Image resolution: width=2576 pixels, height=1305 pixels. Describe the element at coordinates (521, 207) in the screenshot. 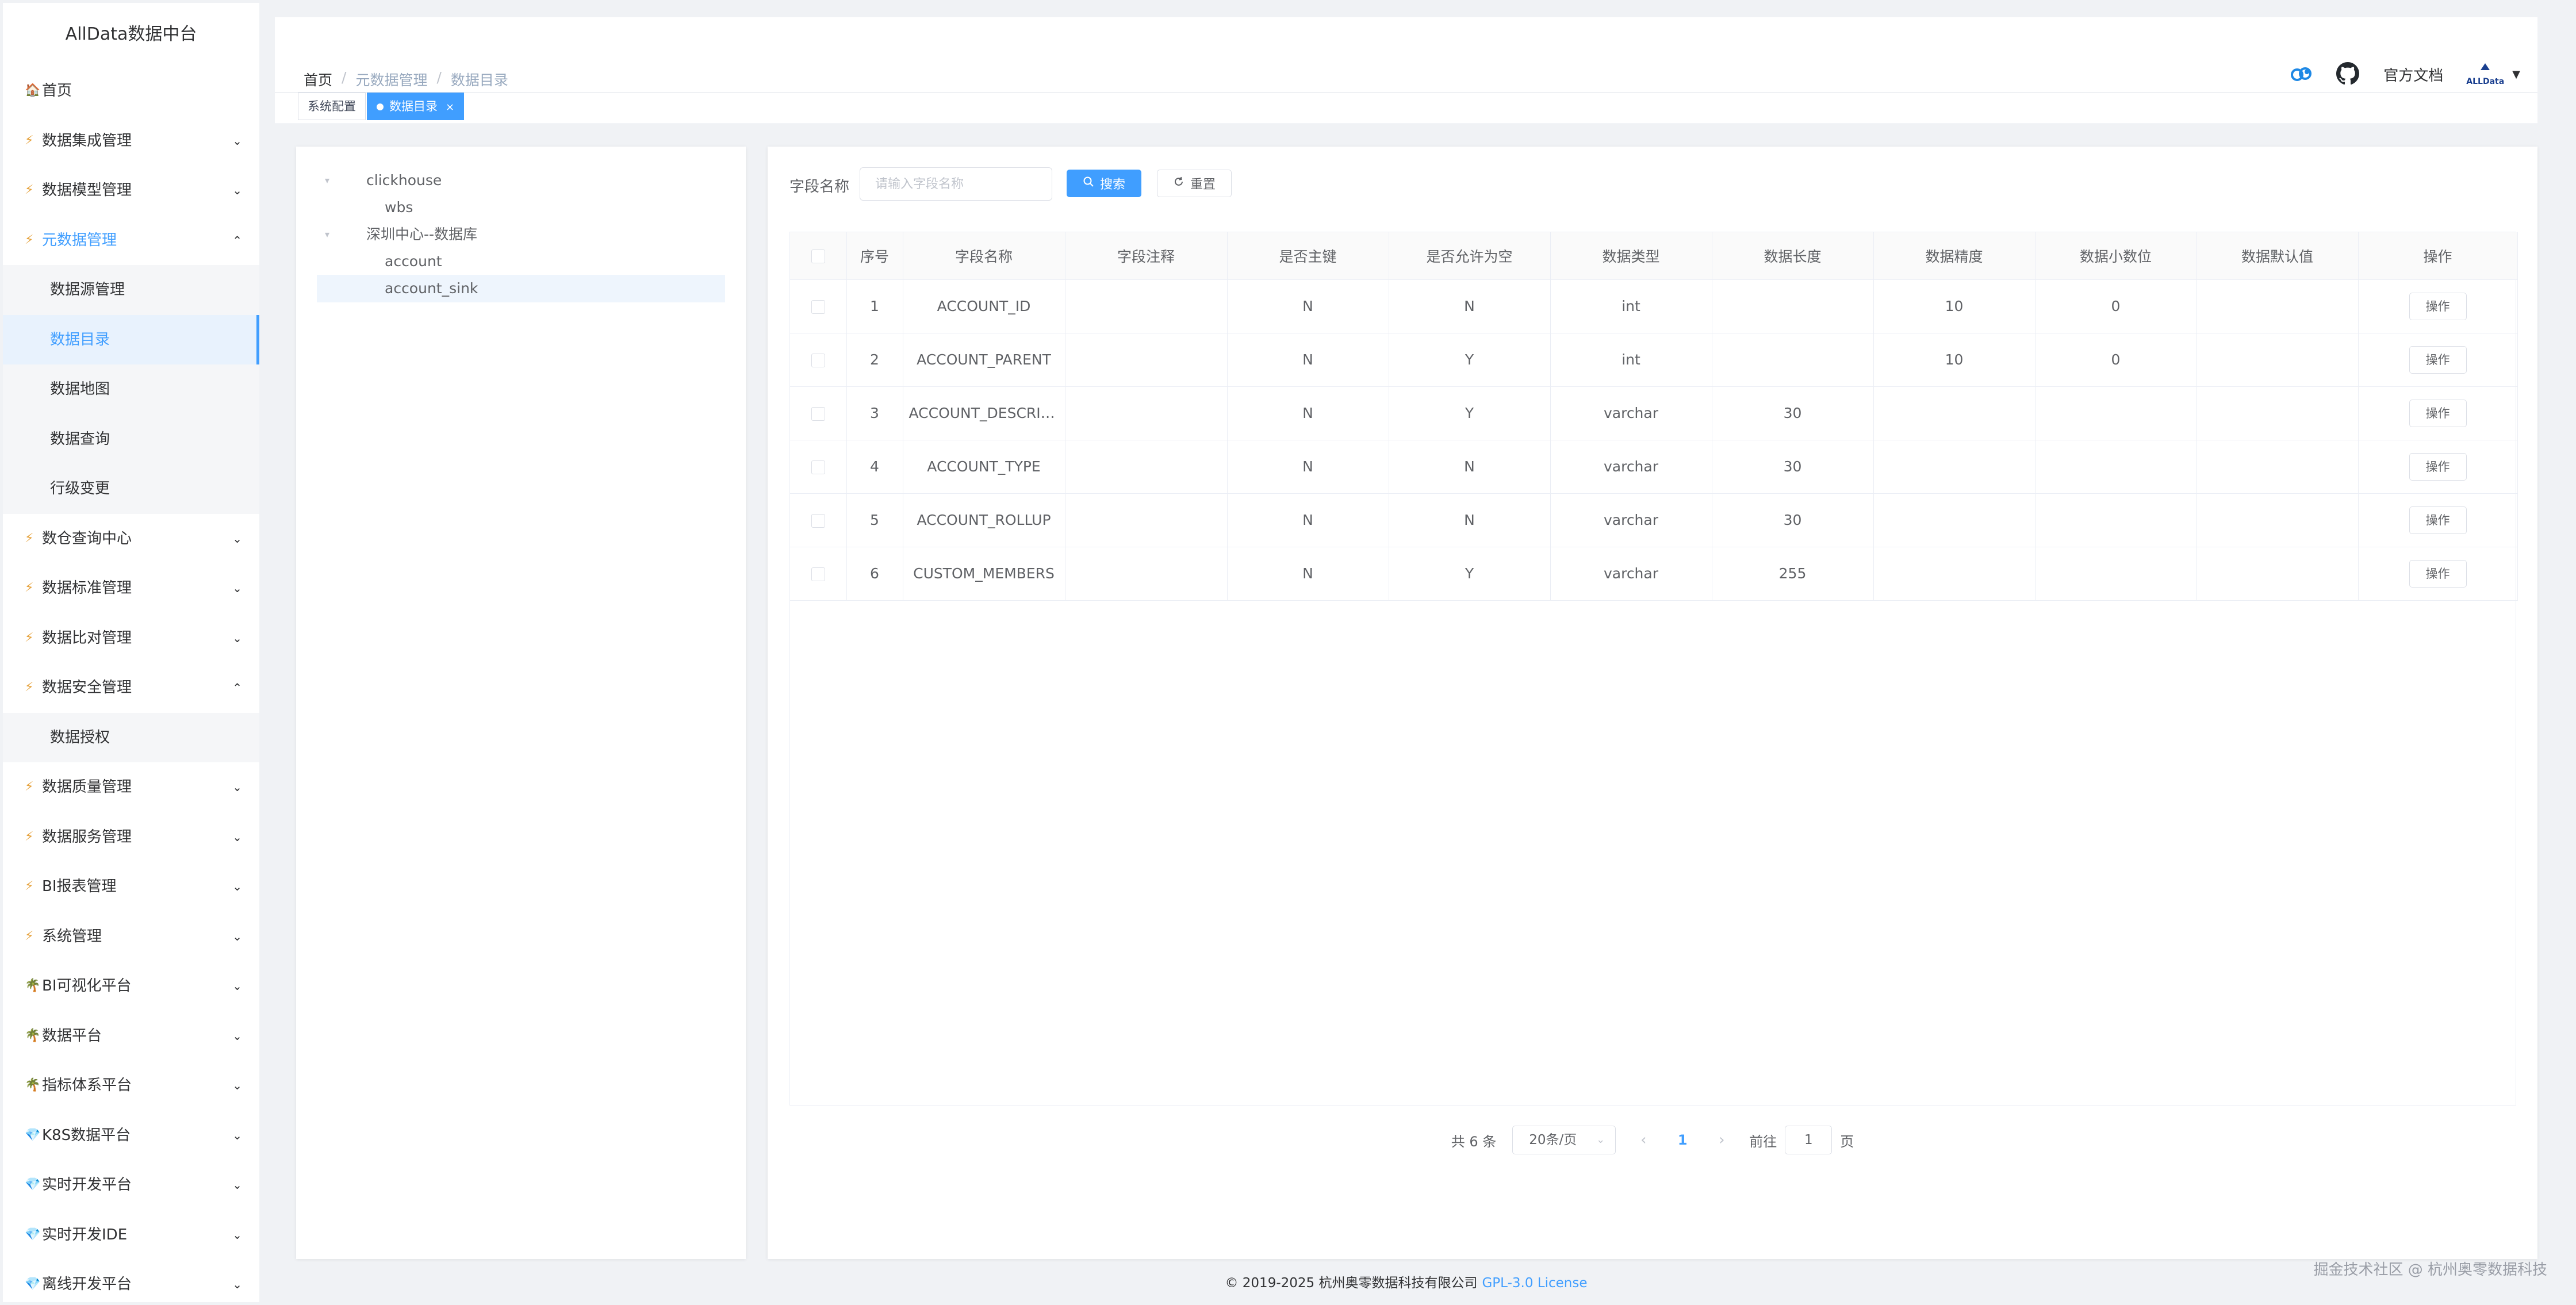

I see `tree-node: wbs` at that location.